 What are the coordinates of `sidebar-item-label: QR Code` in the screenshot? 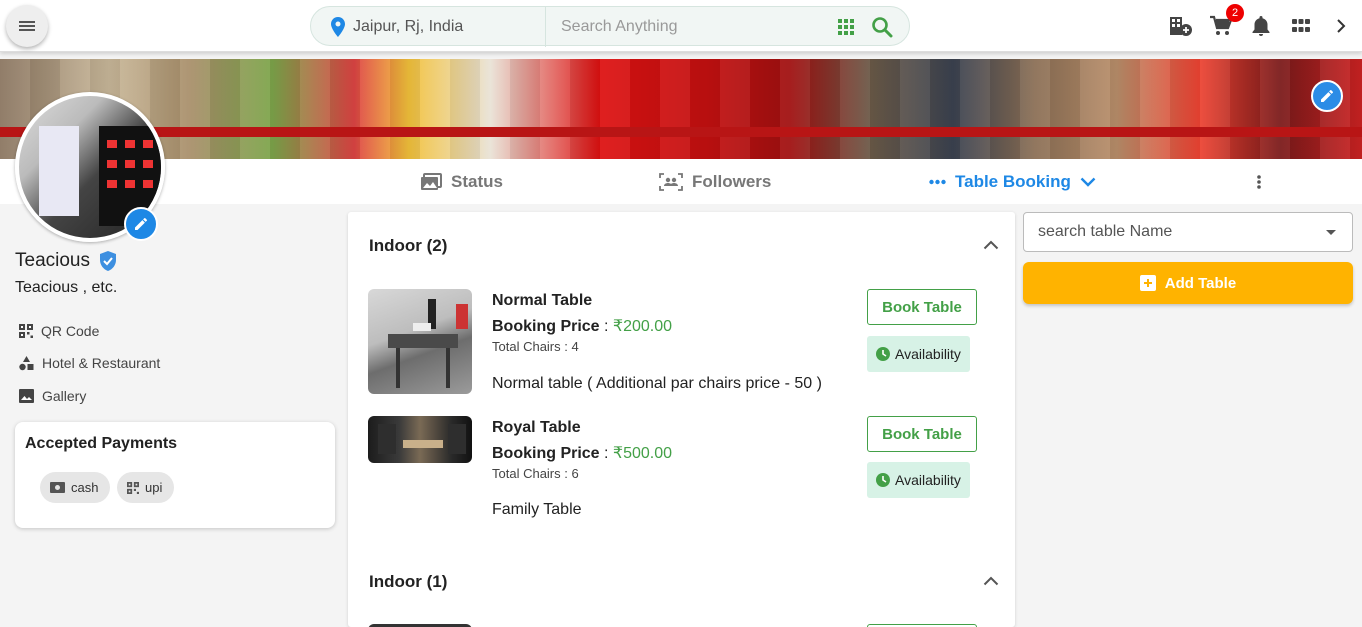 It's located at (70, 331).